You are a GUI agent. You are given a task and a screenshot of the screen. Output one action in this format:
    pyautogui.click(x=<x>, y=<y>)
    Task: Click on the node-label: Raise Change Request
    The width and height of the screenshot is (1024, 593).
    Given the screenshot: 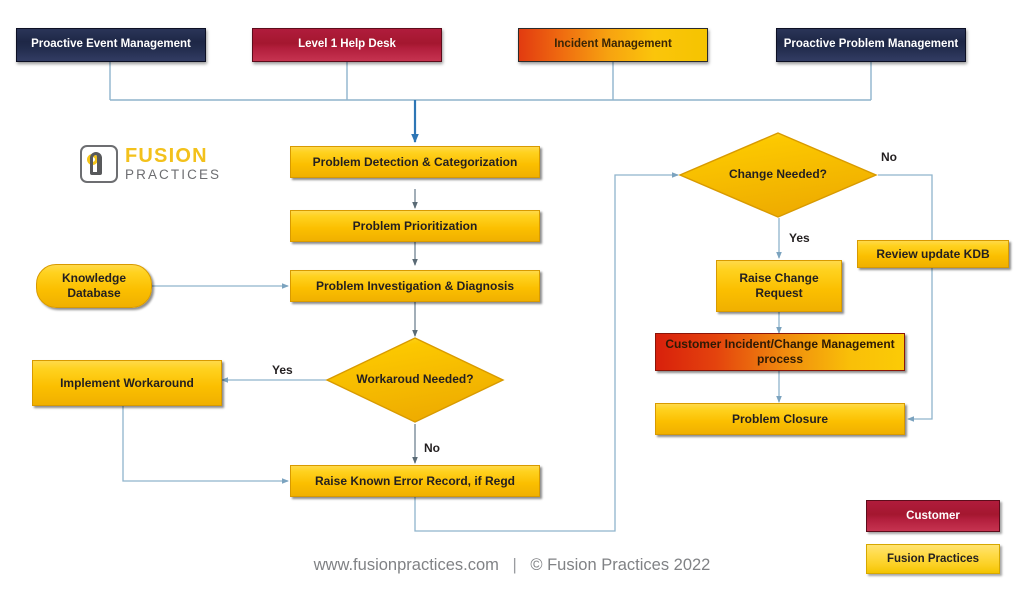 What is the action you would take?
    pyautogui.click(x=779, y=285)
    